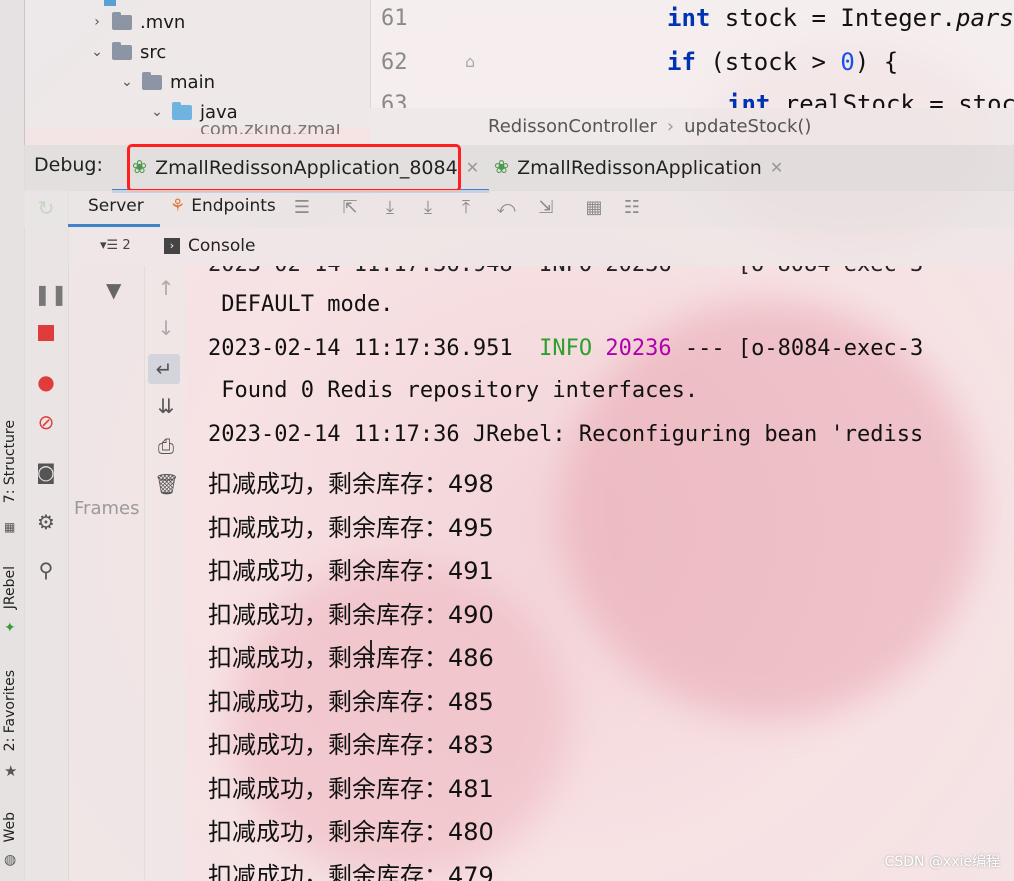 Image resolution: width=1014 pixels, height=881 pixels. What do you see at coordinates (10, 527) in the screenshot?
I see `structure-icon: ▦` at bounding box center [10, 527].